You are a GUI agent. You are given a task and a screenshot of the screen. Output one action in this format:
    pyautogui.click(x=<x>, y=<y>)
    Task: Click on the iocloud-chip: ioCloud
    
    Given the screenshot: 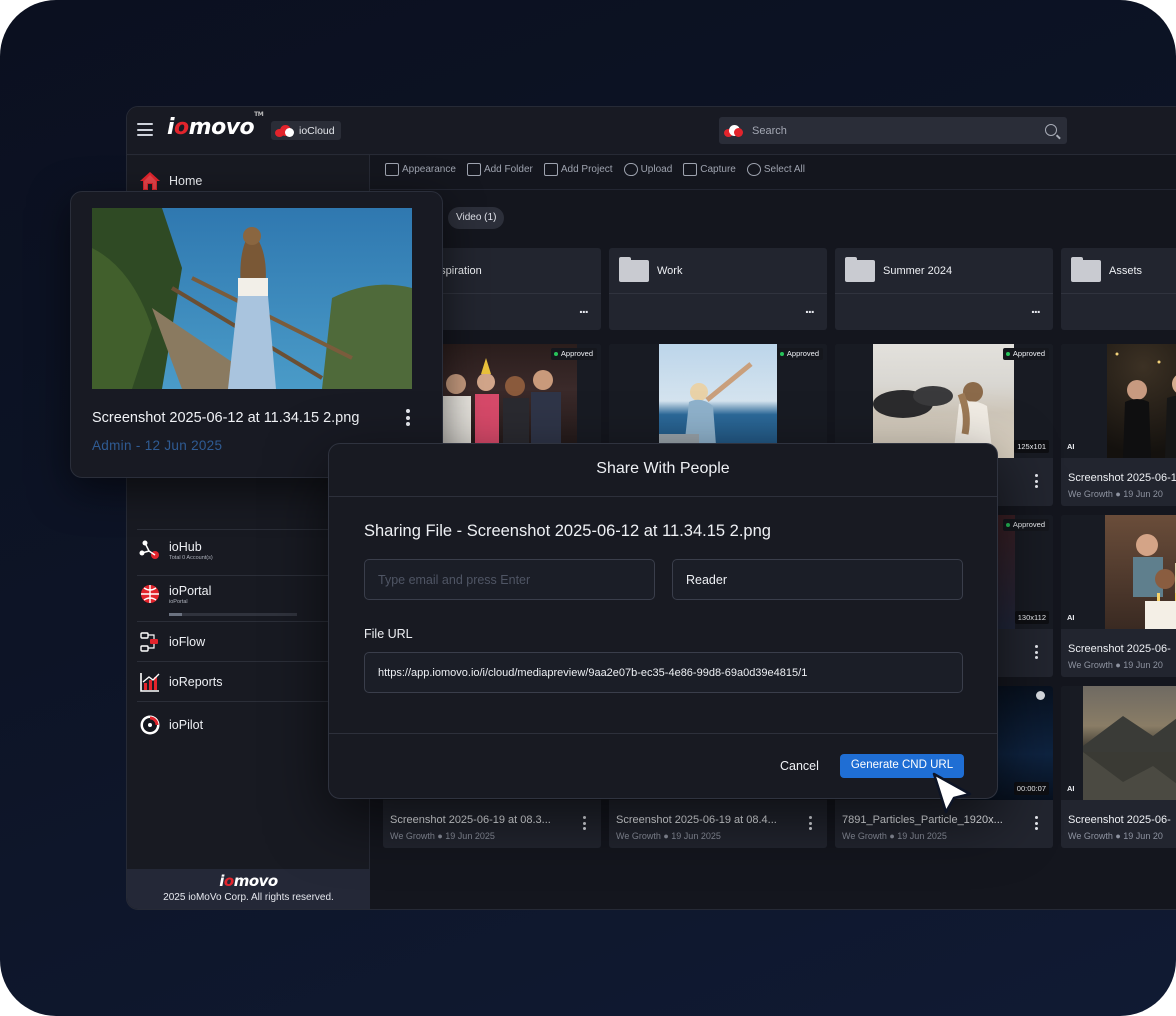 What is the action you would take?
    pyautogui.click(x=306, y=130)
    